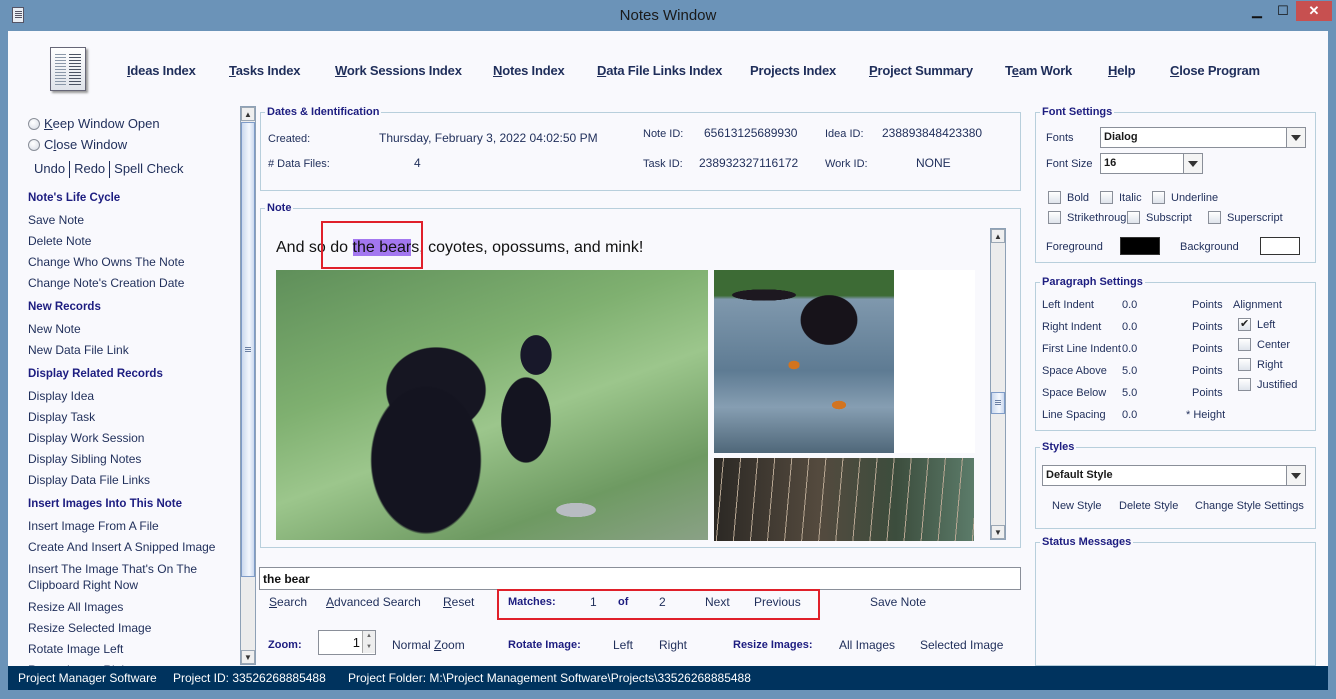 Image resolution: width=1336 pixels, height=699 pixels. I want to click on foreground-color-swatch, so click(1140, 246).